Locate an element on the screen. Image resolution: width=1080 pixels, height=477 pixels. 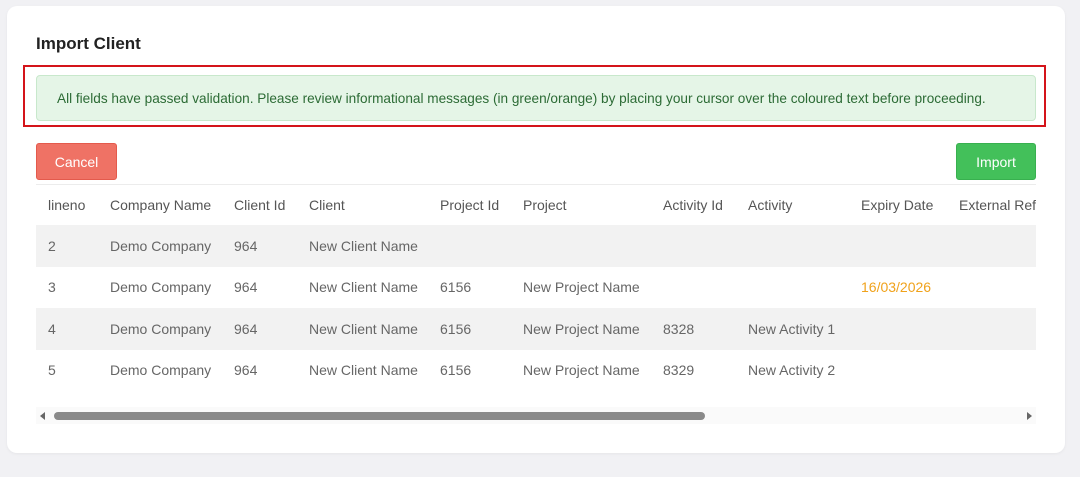
table-row: 2 Demo Company 964 New Client Name is located at coordinates (536, 246).